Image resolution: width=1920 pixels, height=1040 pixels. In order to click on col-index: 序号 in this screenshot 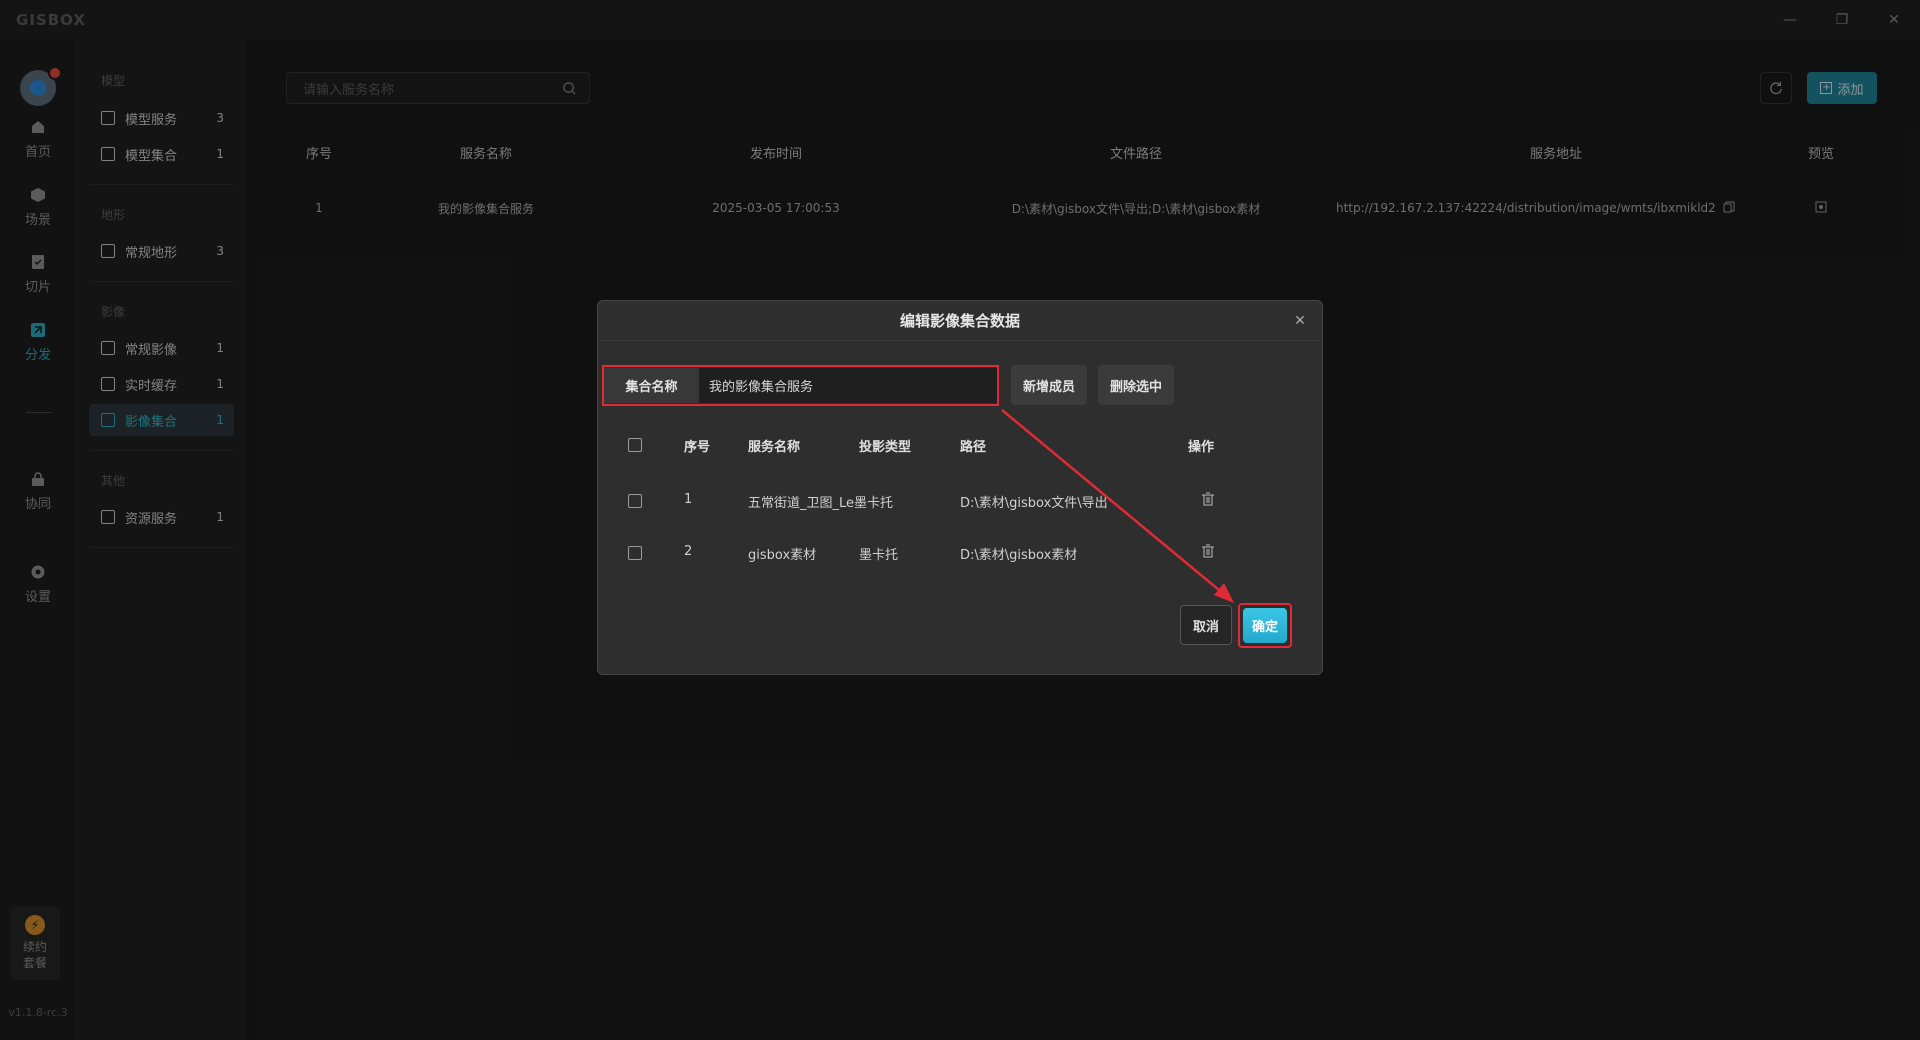, I will do `click(697, 447)`.